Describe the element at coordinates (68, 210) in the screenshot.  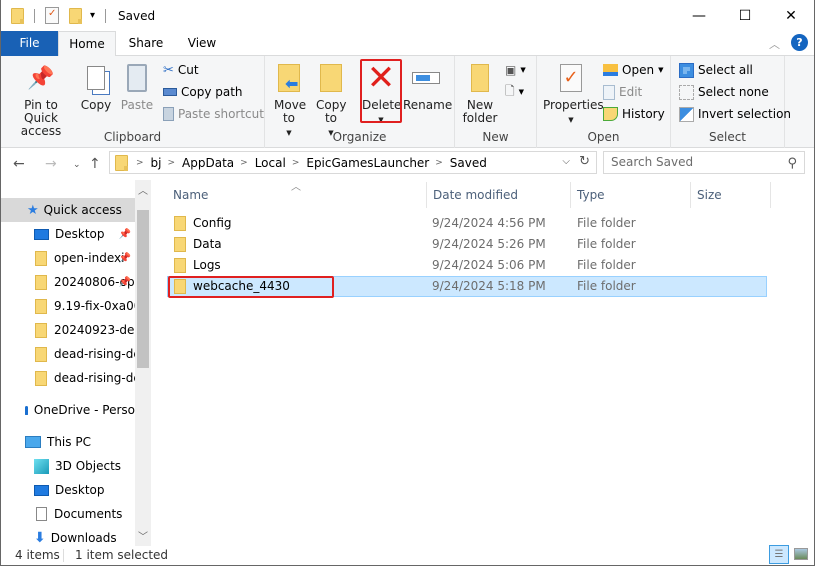
I see `nav-quick-access: ★ Quick access` at that location.